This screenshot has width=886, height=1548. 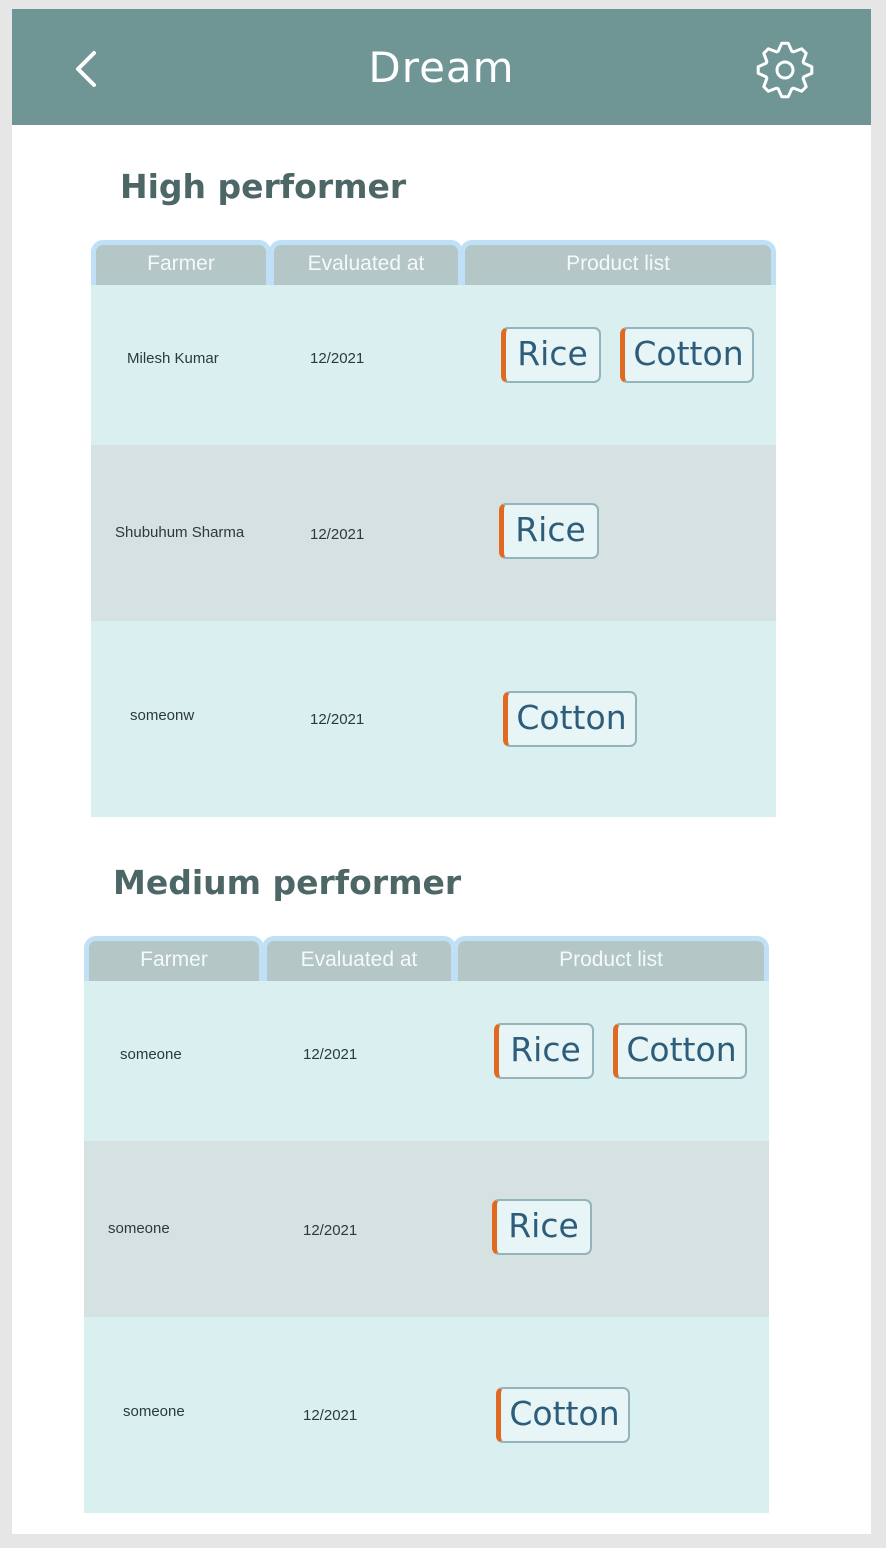 I want to click on gear-icon, so click(x=785, y=70).